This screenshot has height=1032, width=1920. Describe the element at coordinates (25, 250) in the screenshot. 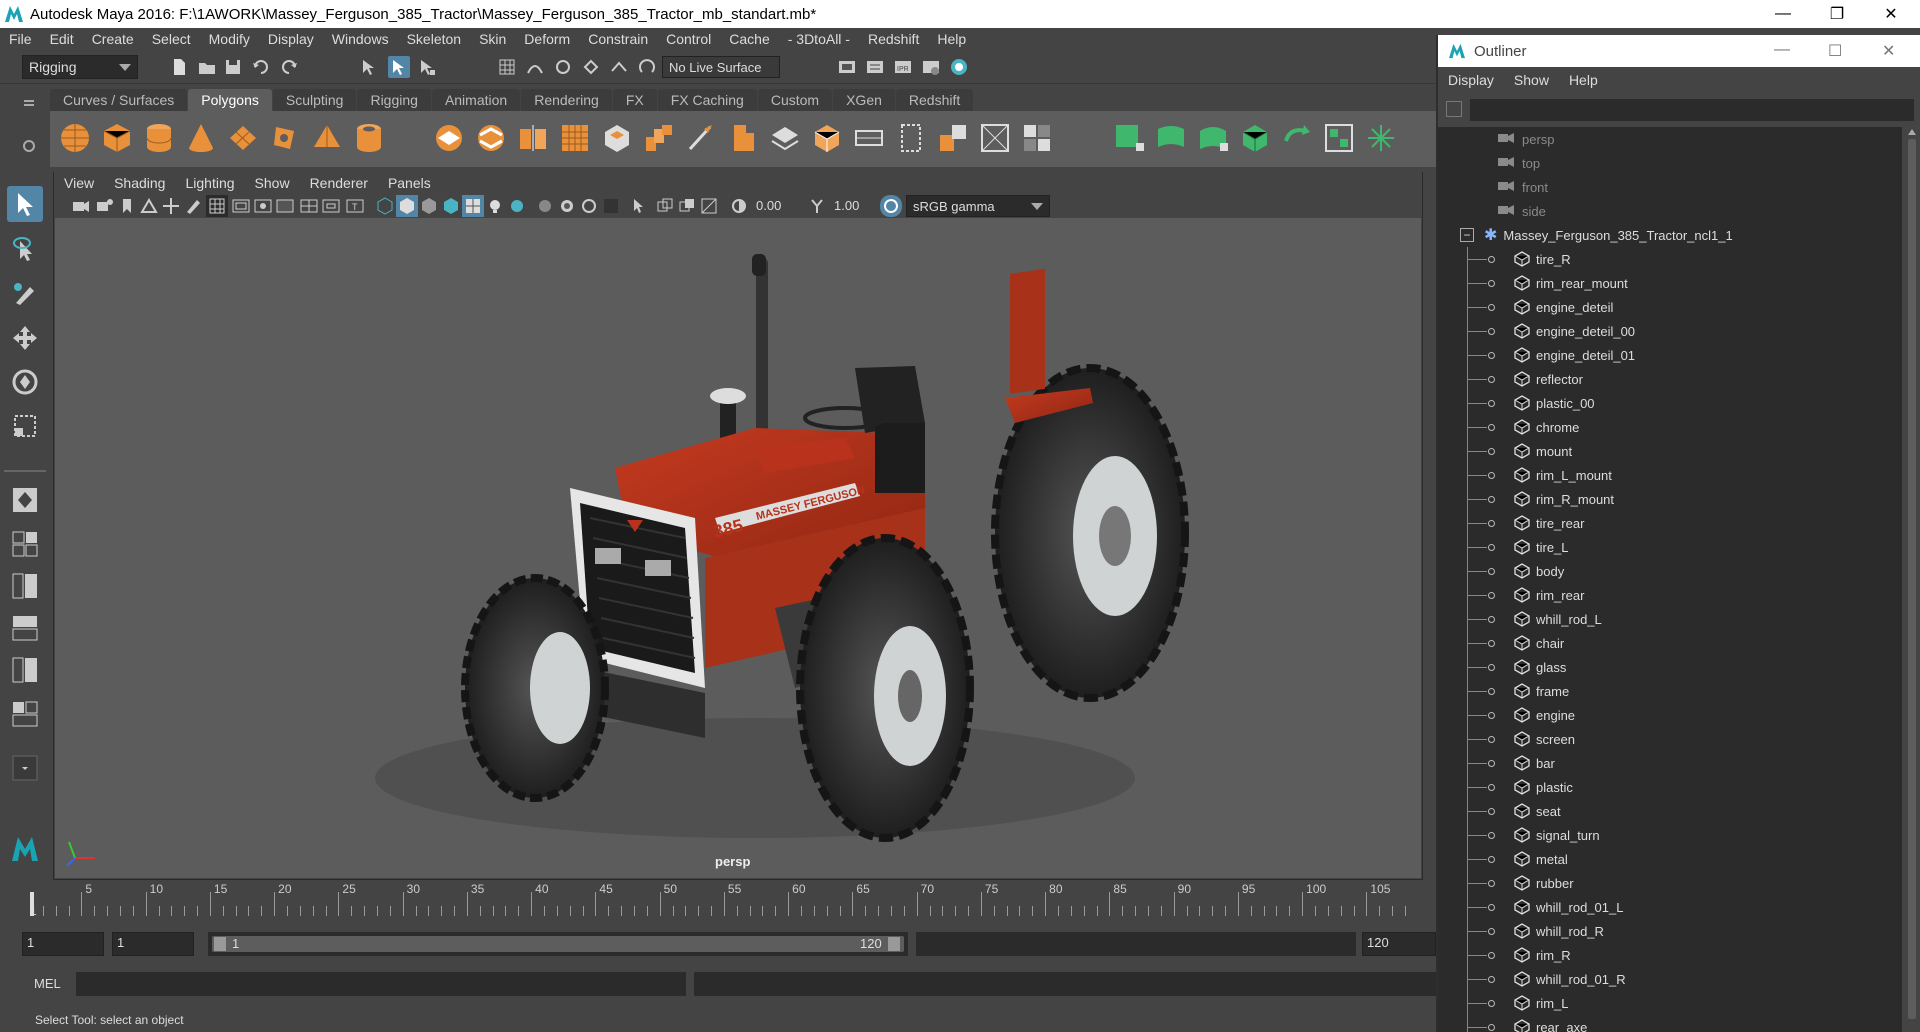

I see `lasso-tool-icon` at that location.